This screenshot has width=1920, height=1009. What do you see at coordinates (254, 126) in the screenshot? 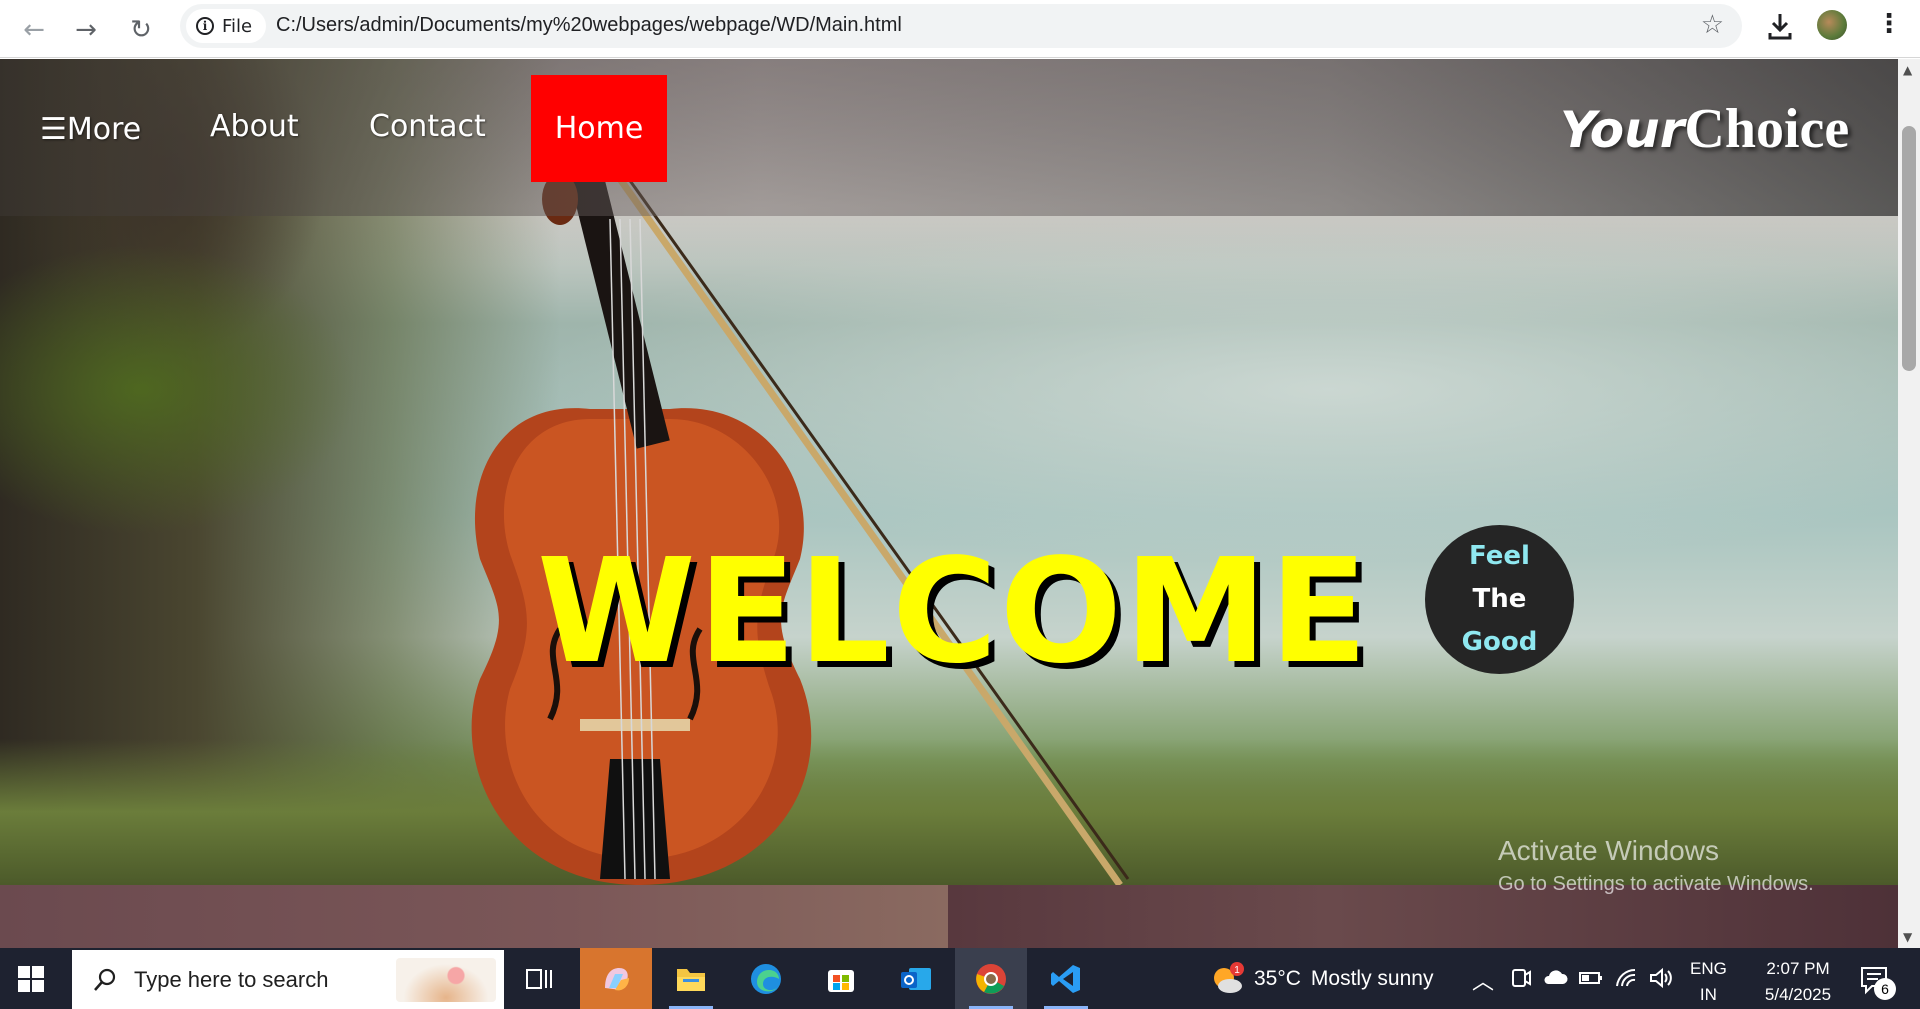
I see `nav-about-link: About` at bounding box center [254, 126].